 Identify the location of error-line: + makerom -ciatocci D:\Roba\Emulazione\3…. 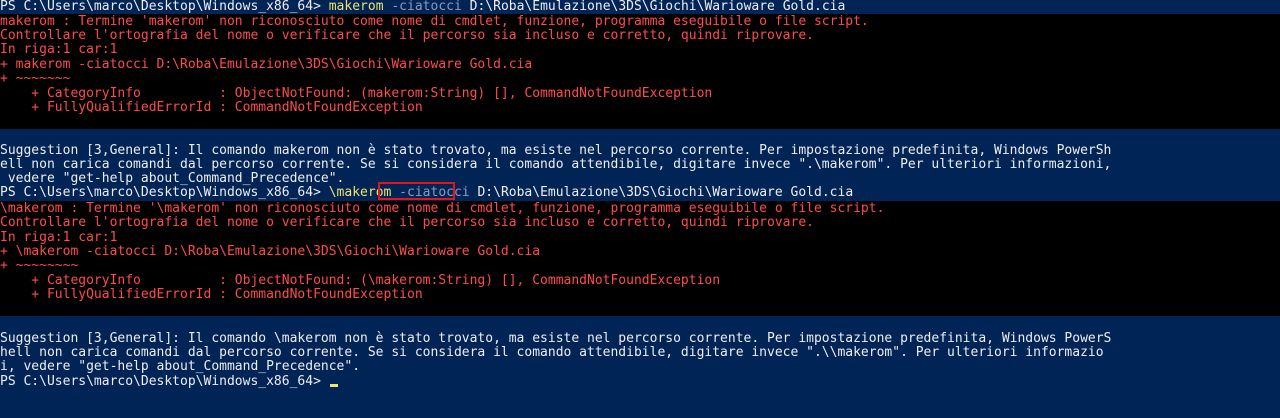
(640, 64).